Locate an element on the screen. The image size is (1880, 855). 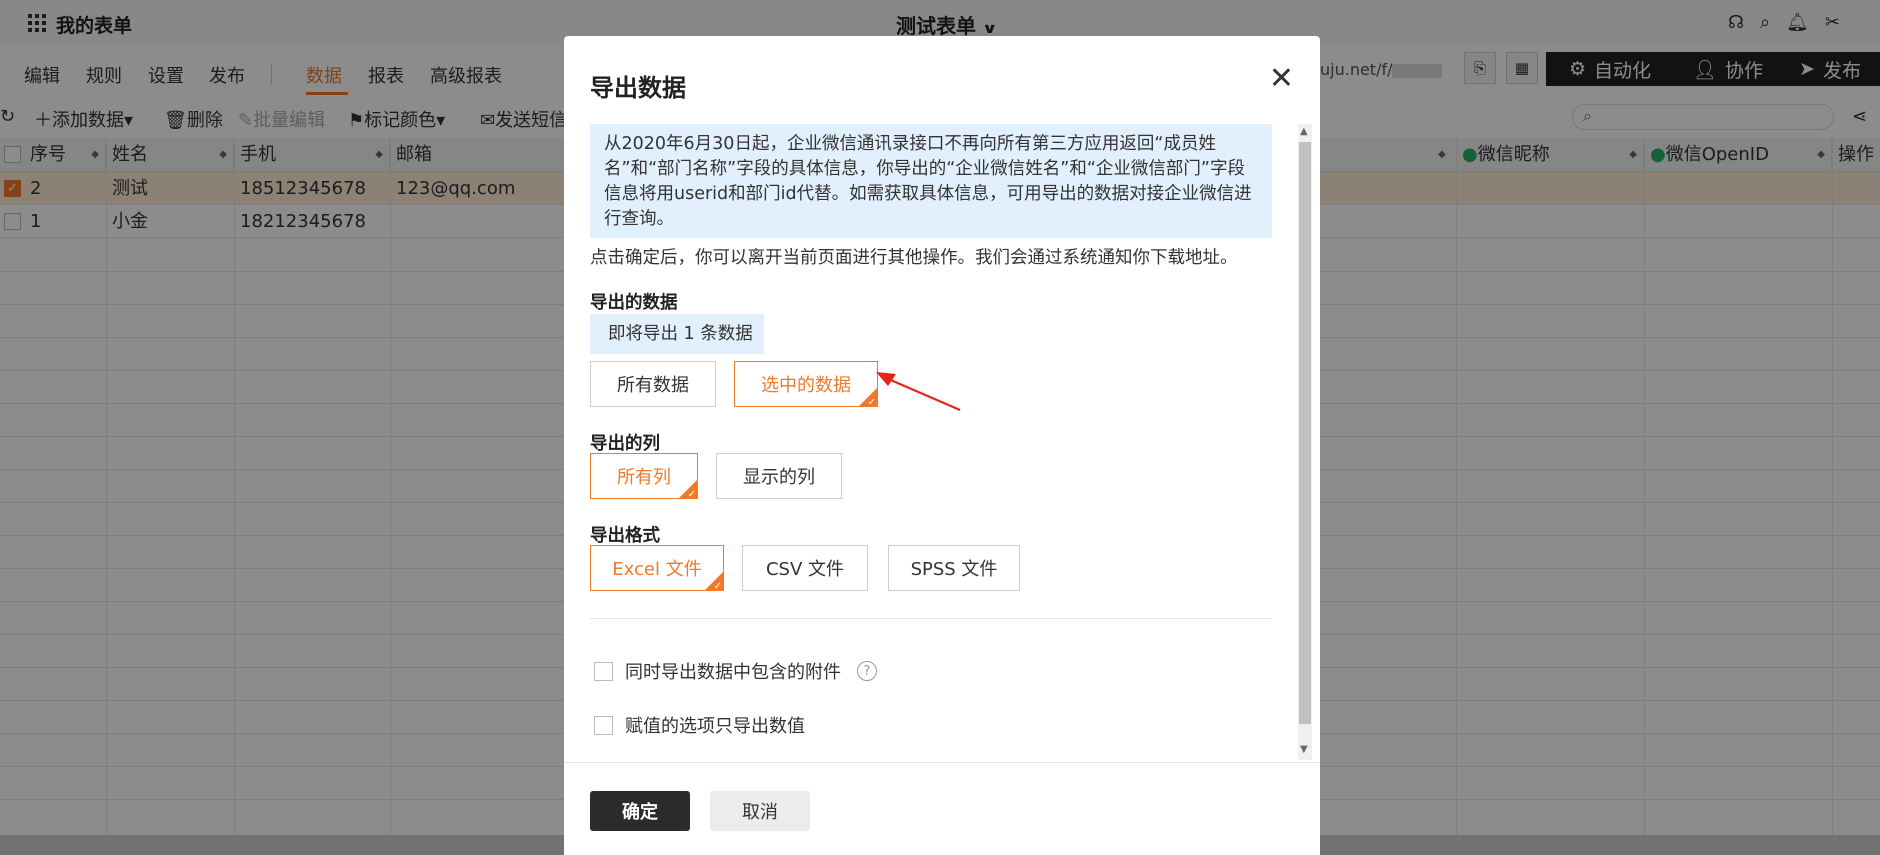
info-text: 点击确定后，你可以离开当前页面进行其他操作。我们会通过系统通知你下载地址。 is located at coordinates (914, 258).